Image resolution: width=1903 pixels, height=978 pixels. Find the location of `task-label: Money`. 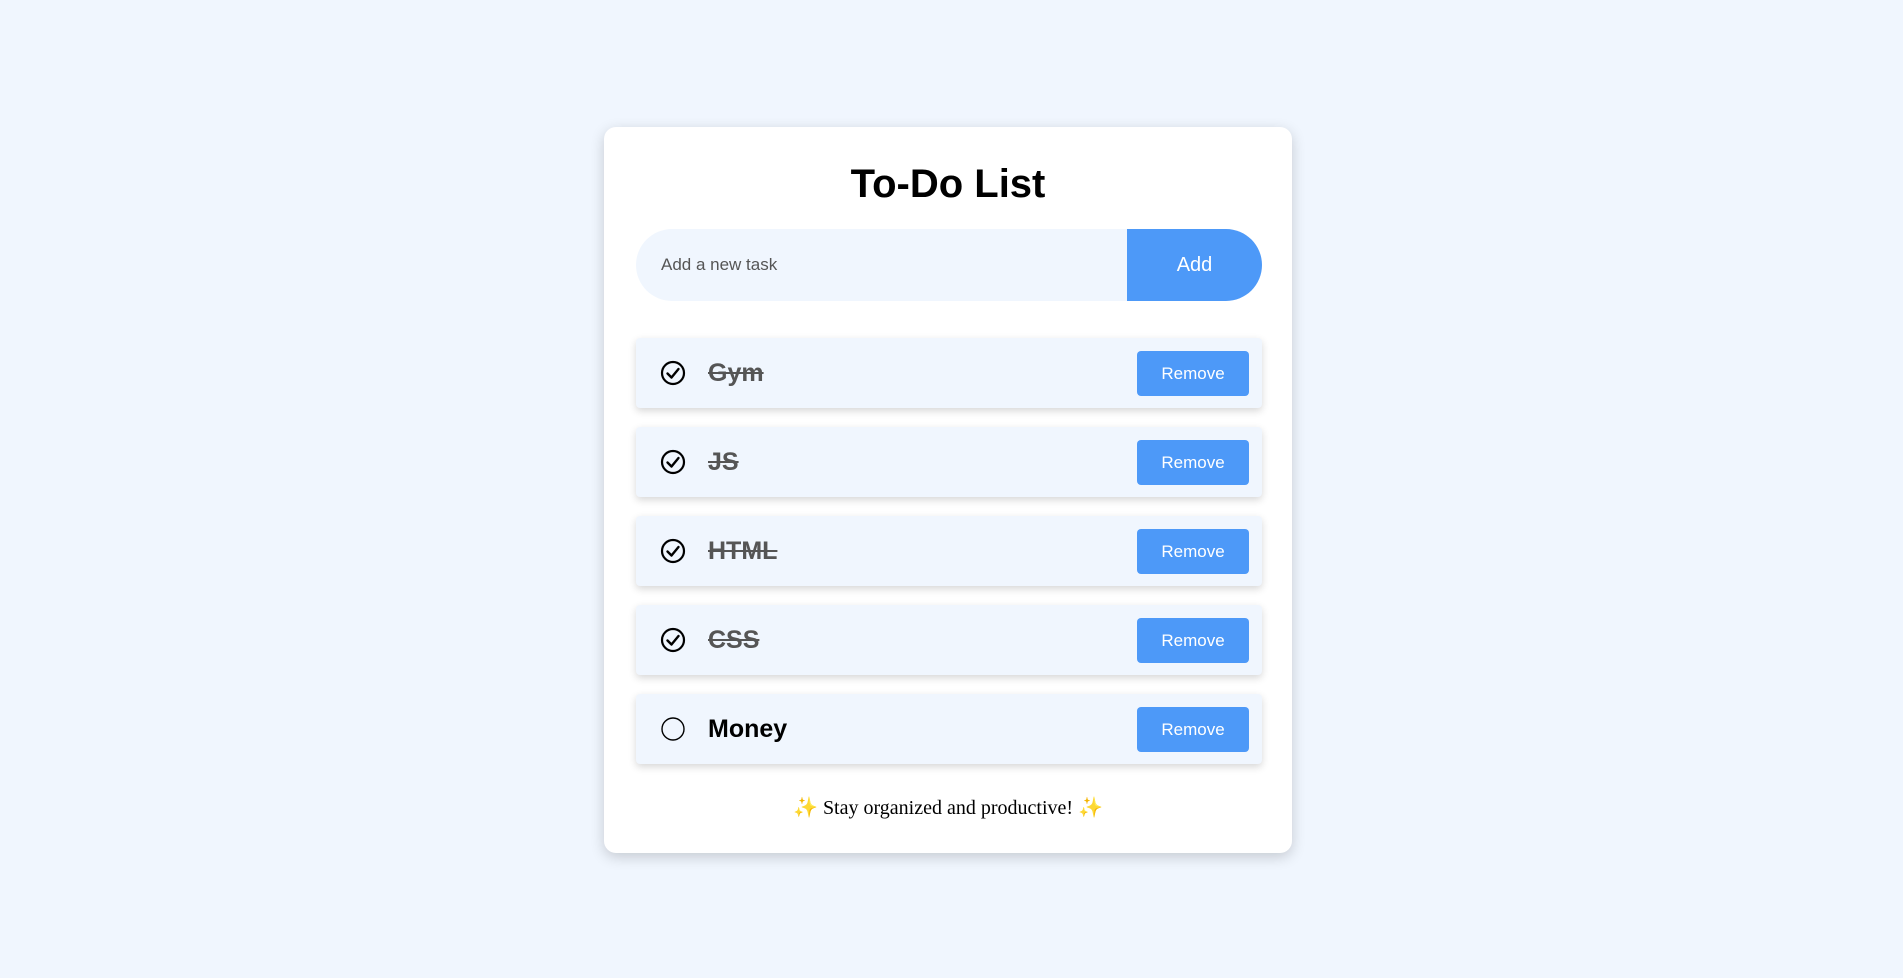

task-label: Money is located at coordinates (748, 728).